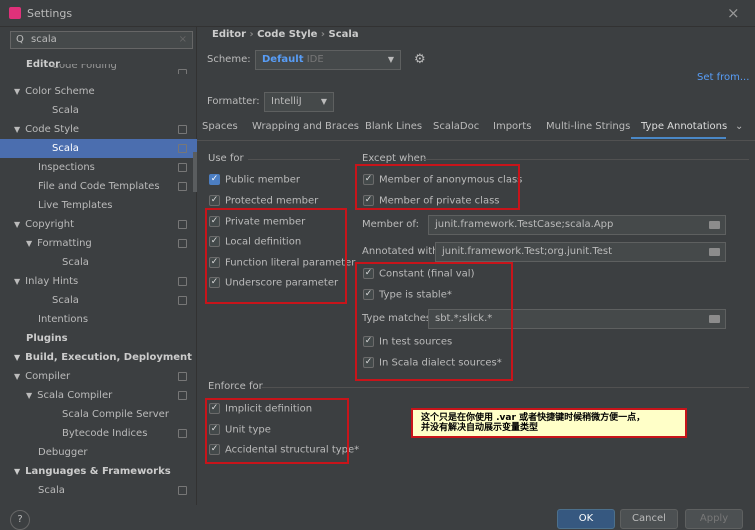  What do you see at coordinates (263, 180) in the screenshot?
I see `checkbox-label: Public member` at bounding box center [263, 180].